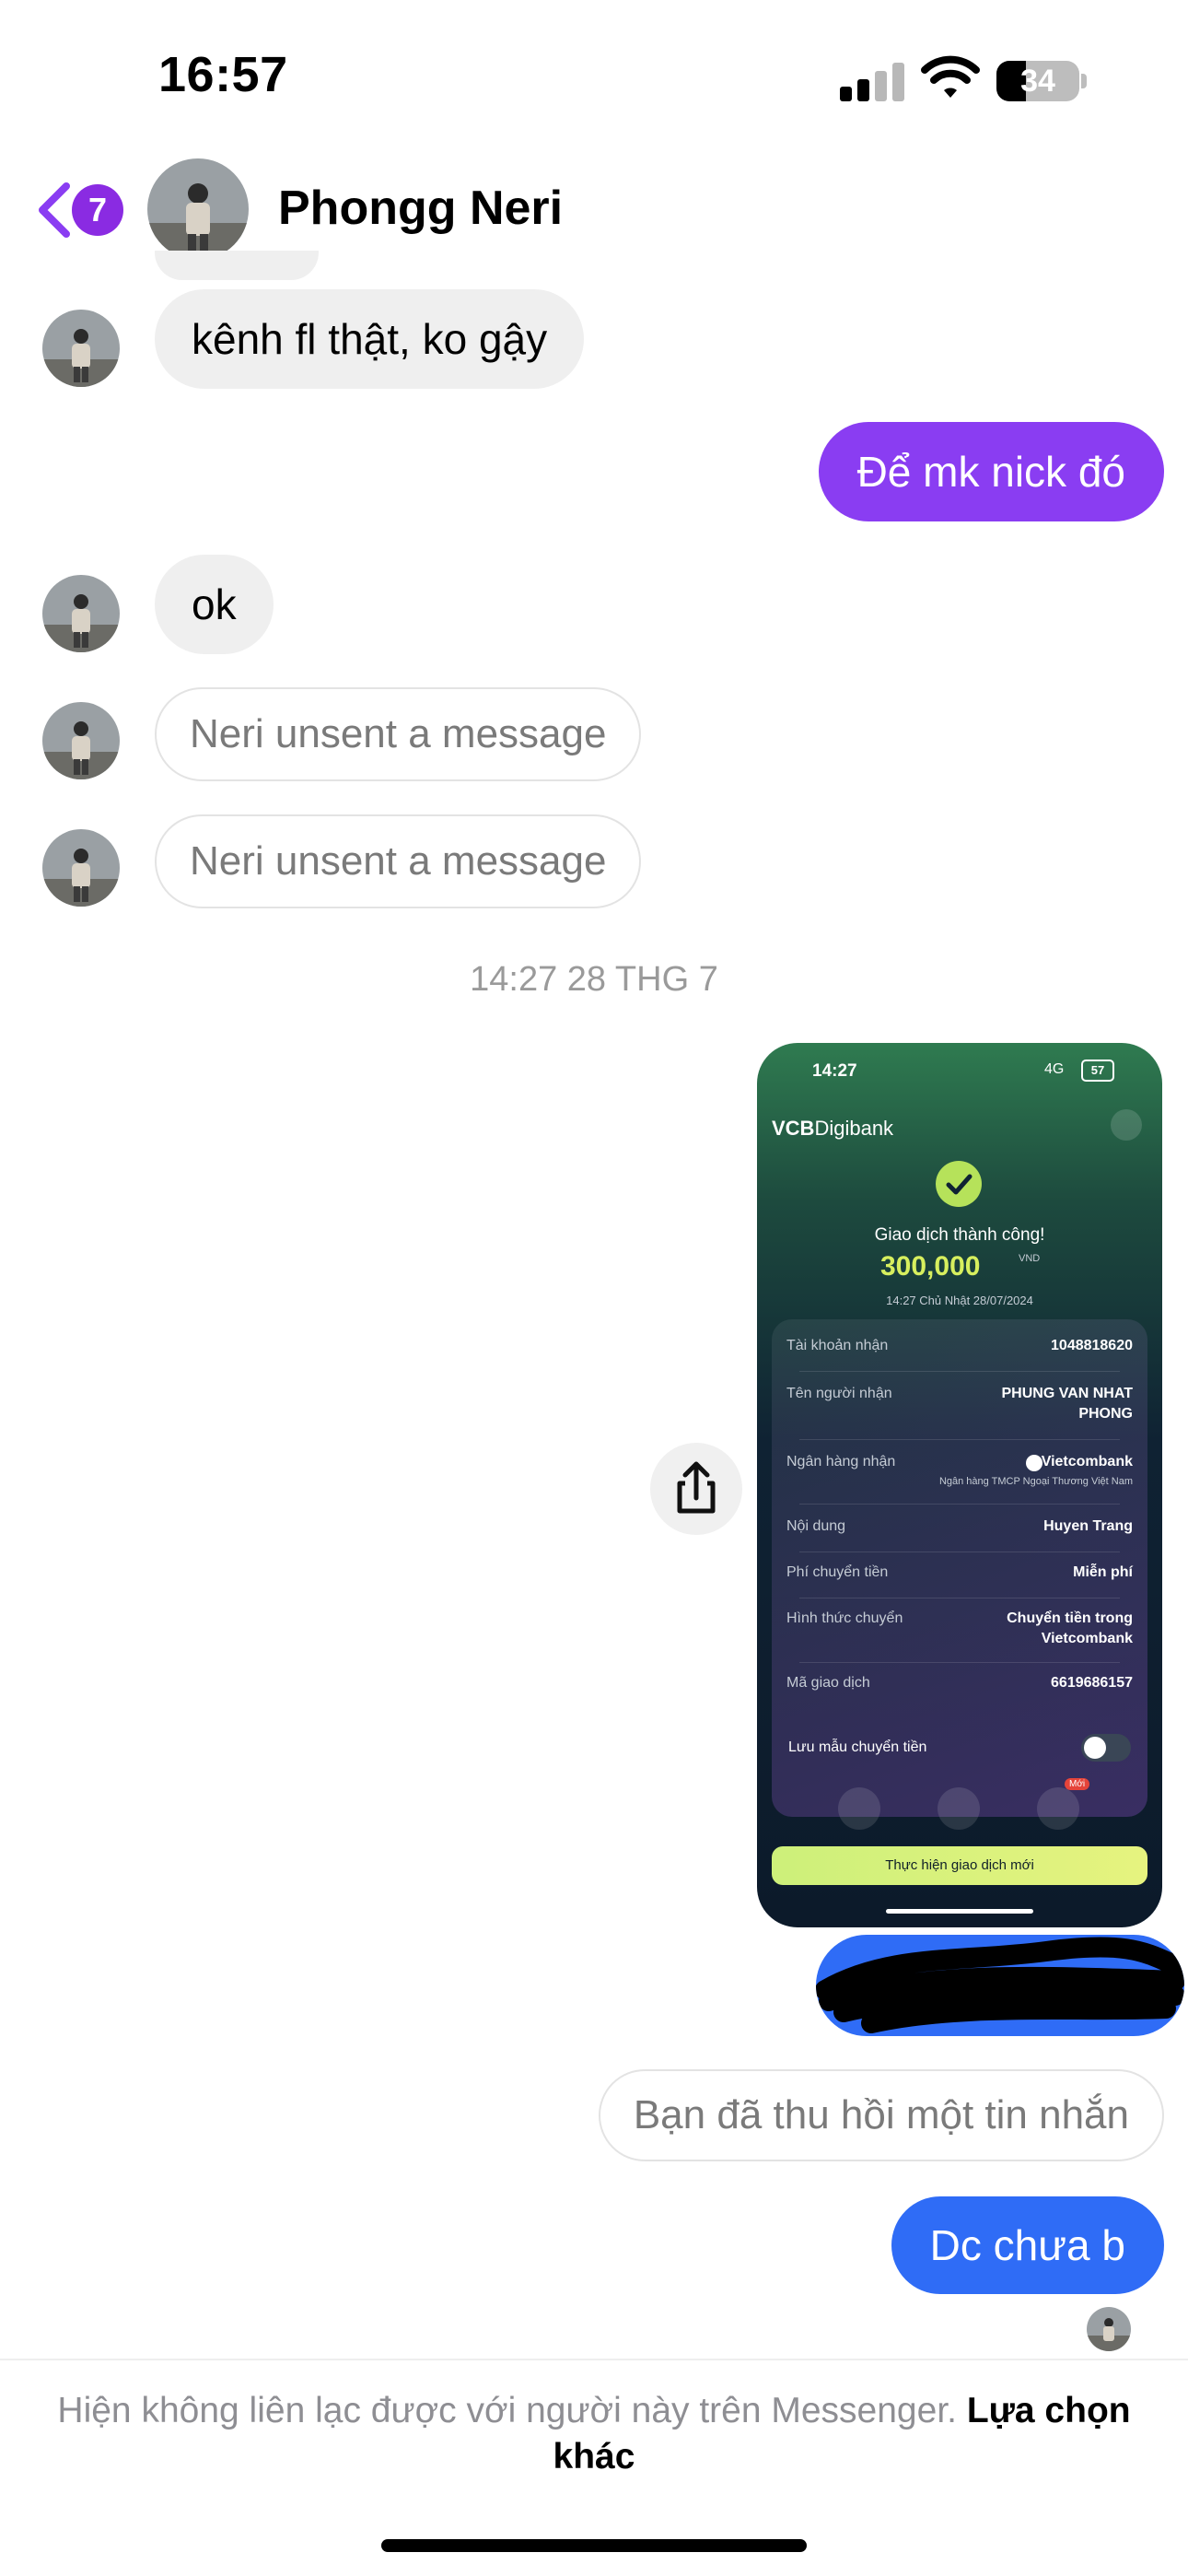 The width and height of the screenshot is (1188, 2576). I want to click on detail-label: Ngân hàng nhận, so click(841, 1461).